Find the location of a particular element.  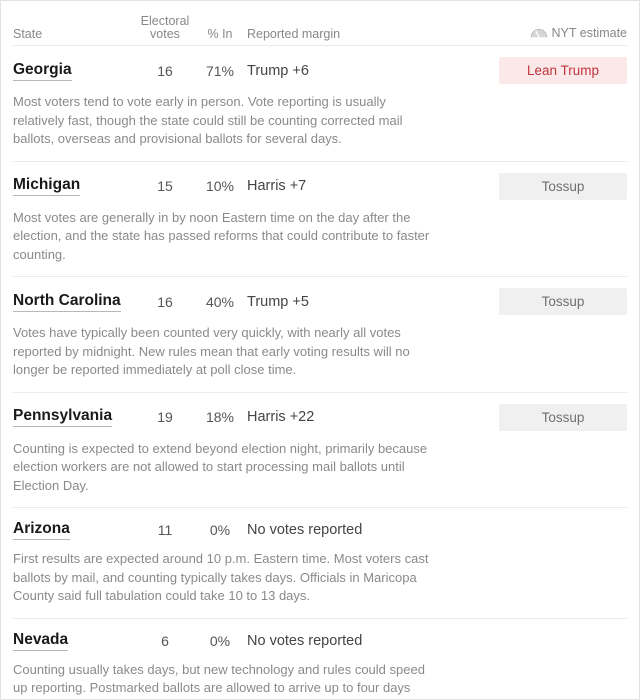

column-header-nyt-estimate: NYT estimate is located at coordinates (557, 33).